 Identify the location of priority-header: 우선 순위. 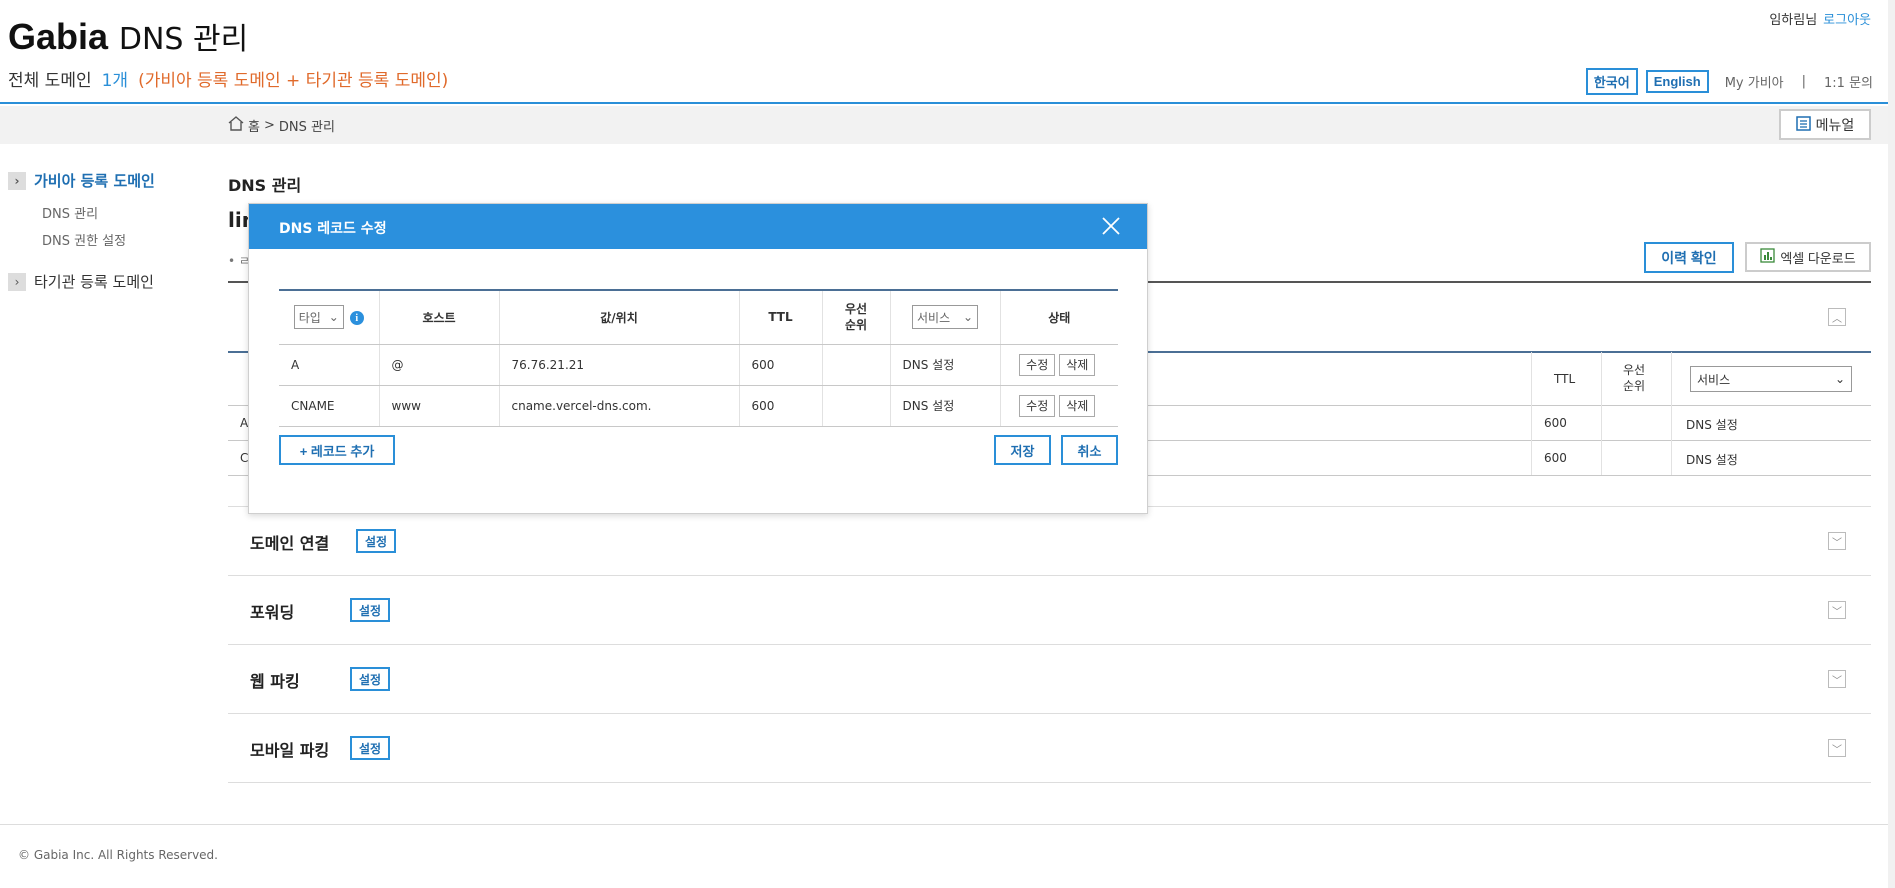
(856, 317).